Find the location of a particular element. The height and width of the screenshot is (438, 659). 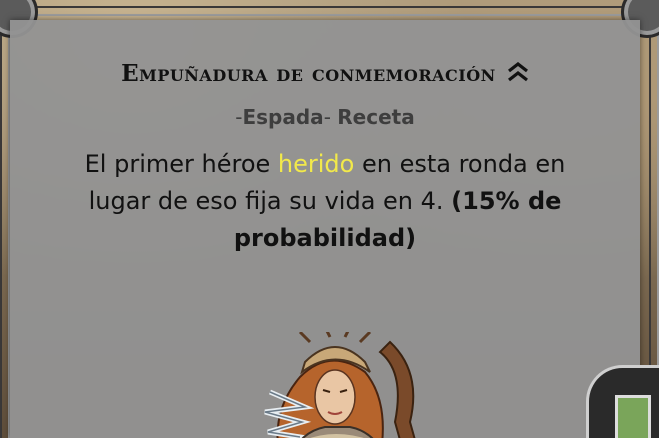

corner-badge is located at coordinates (622, 401).